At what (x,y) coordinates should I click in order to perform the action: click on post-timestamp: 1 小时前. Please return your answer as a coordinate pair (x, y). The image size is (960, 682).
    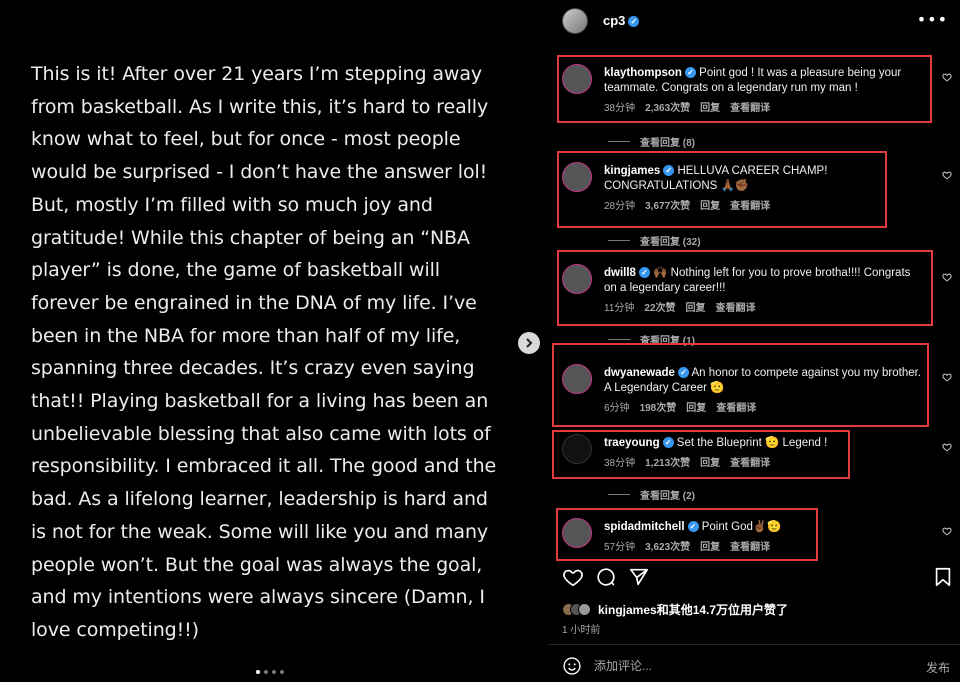
    Looking at the image, I should click on (581, 630).